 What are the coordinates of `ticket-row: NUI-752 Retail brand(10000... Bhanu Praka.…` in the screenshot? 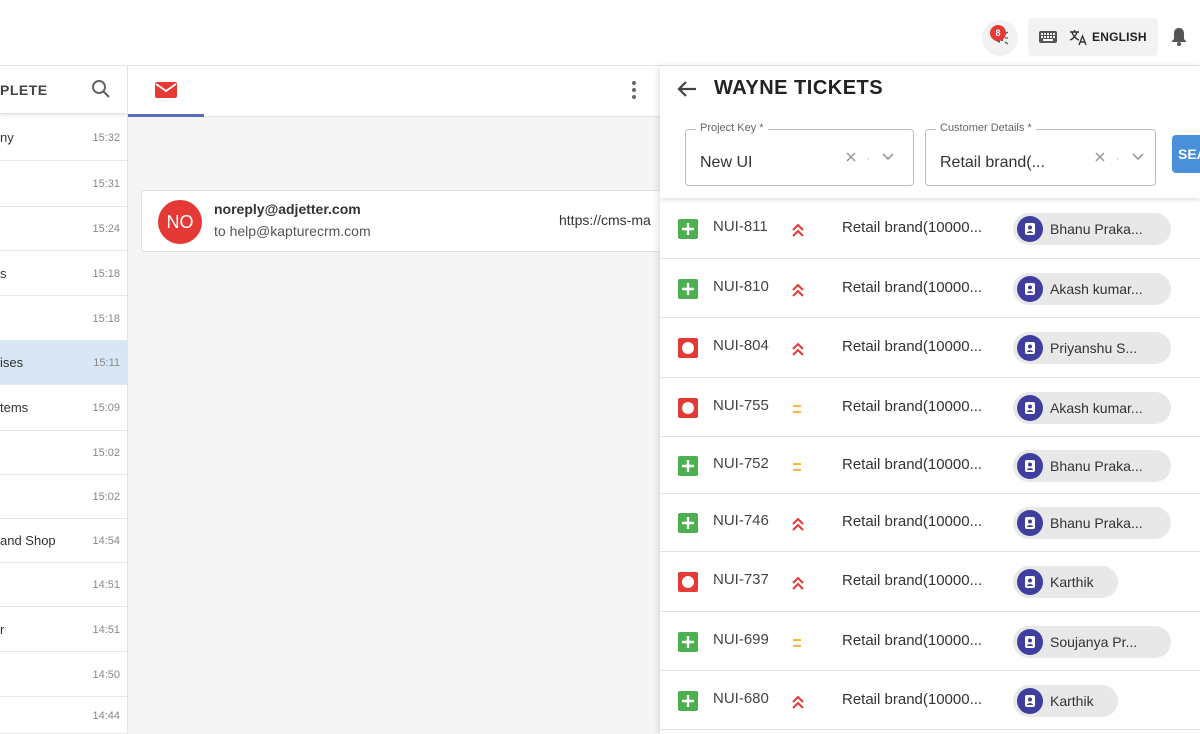 It's located at (930, 465).